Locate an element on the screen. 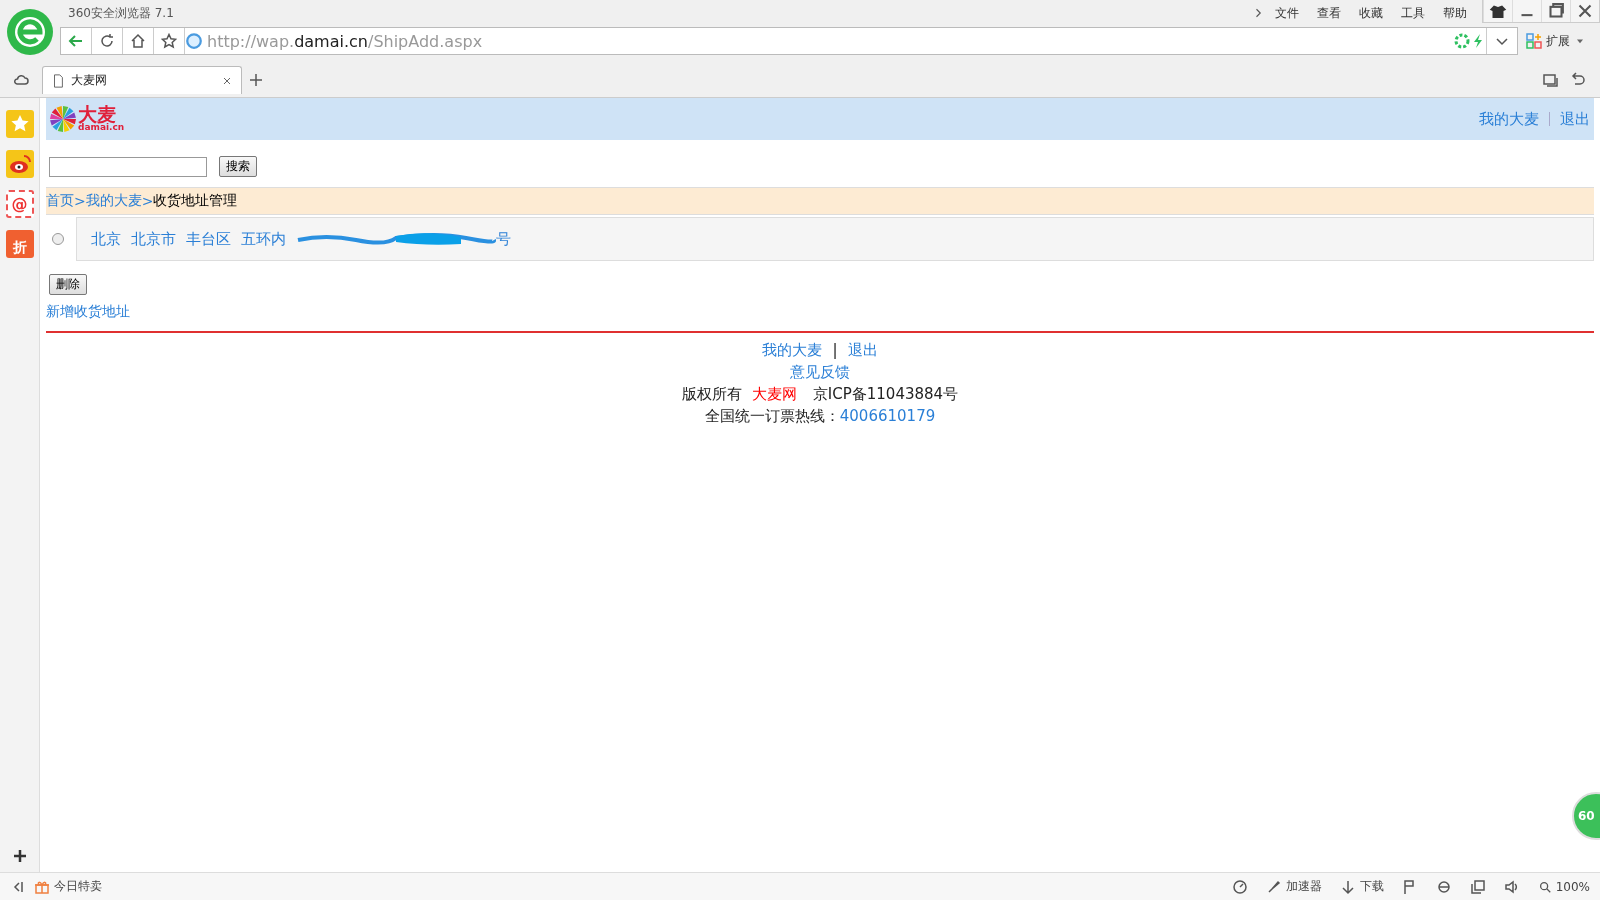 This screenshot has width=1600, height=900. address-part: 北京市 is located at coordinates (153, 239).